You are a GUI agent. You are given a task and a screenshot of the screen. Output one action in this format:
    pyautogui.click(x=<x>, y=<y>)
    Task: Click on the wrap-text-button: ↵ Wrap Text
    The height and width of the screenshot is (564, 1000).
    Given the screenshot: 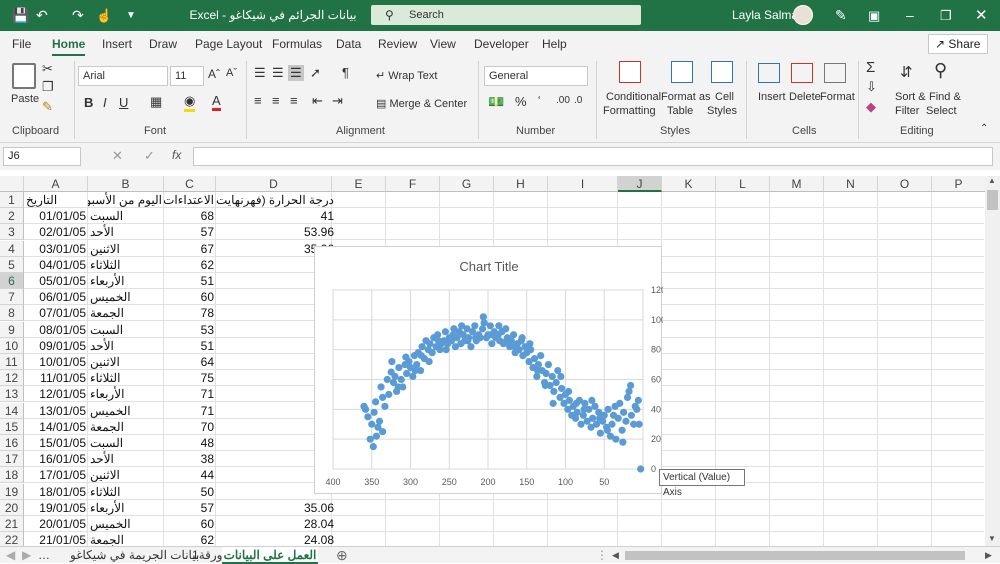 What is the action you would take?
    pyautogui.click(x=406, y=75)
    